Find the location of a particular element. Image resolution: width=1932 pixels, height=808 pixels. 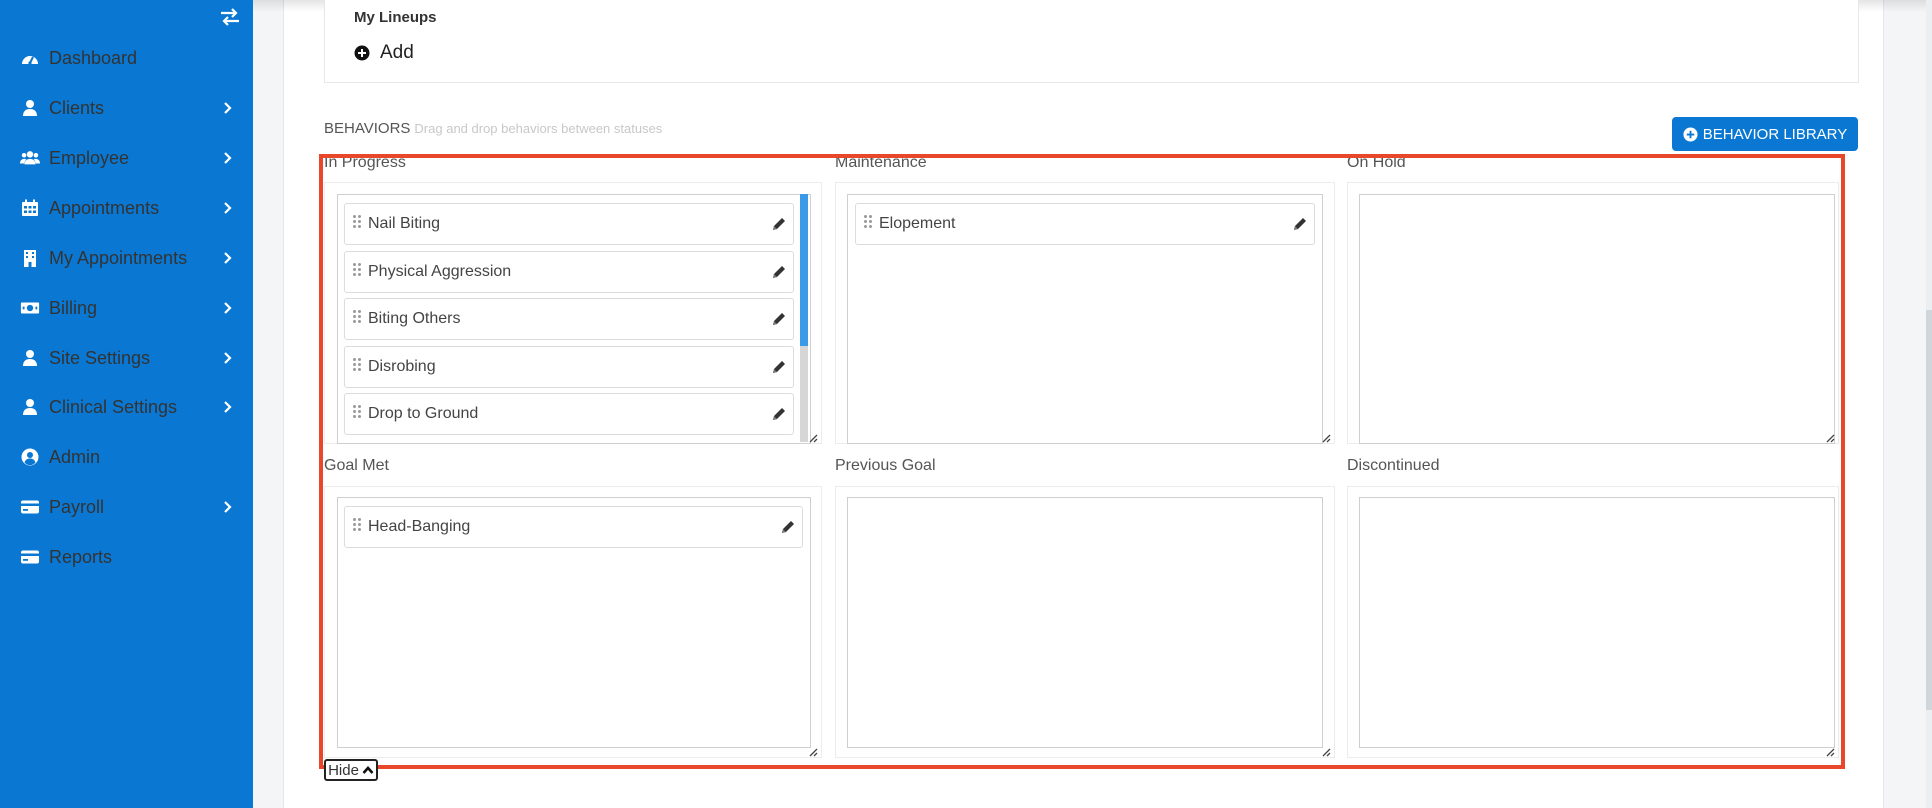

lineups-title: My Lineups is located at coordinates (395, 17).